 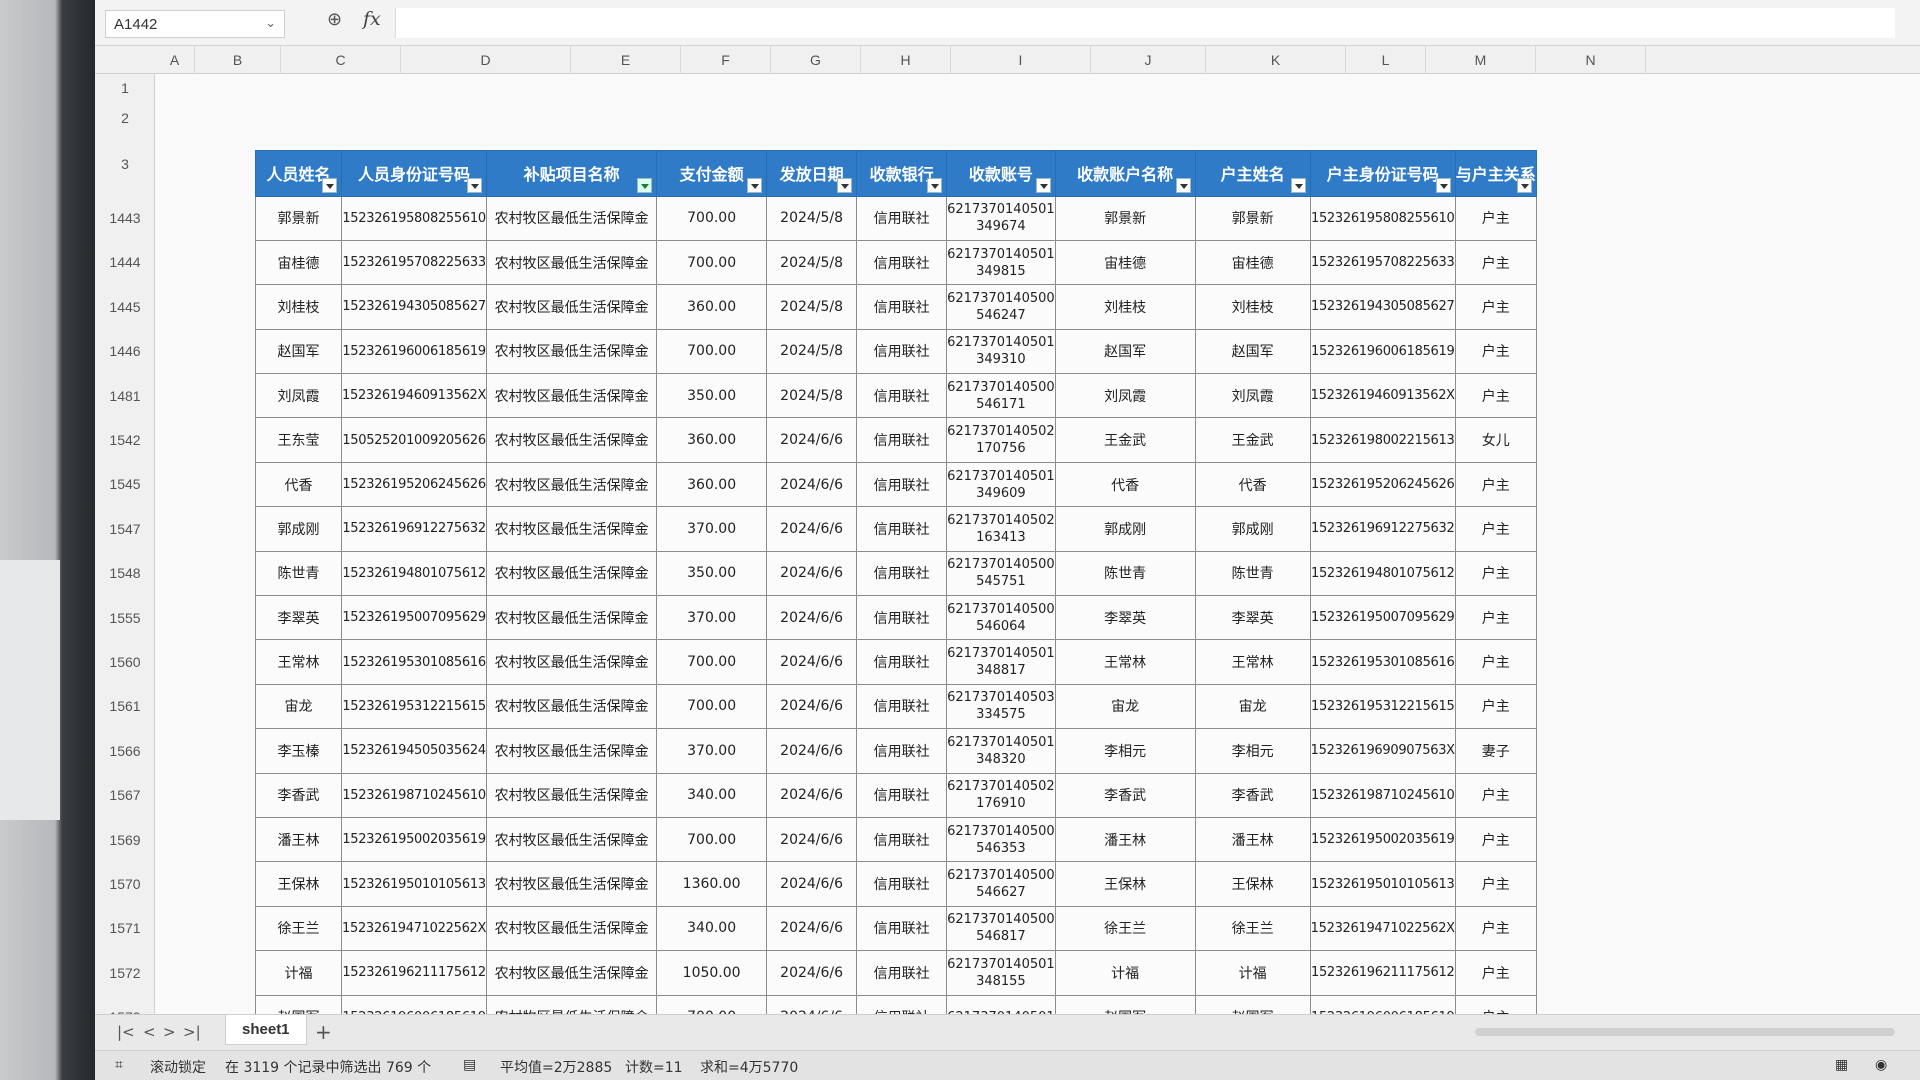 What do you see at coordinates (125, 840) in the screenshot?
I see `row-number: 1569` at bounding box center [125, 840].